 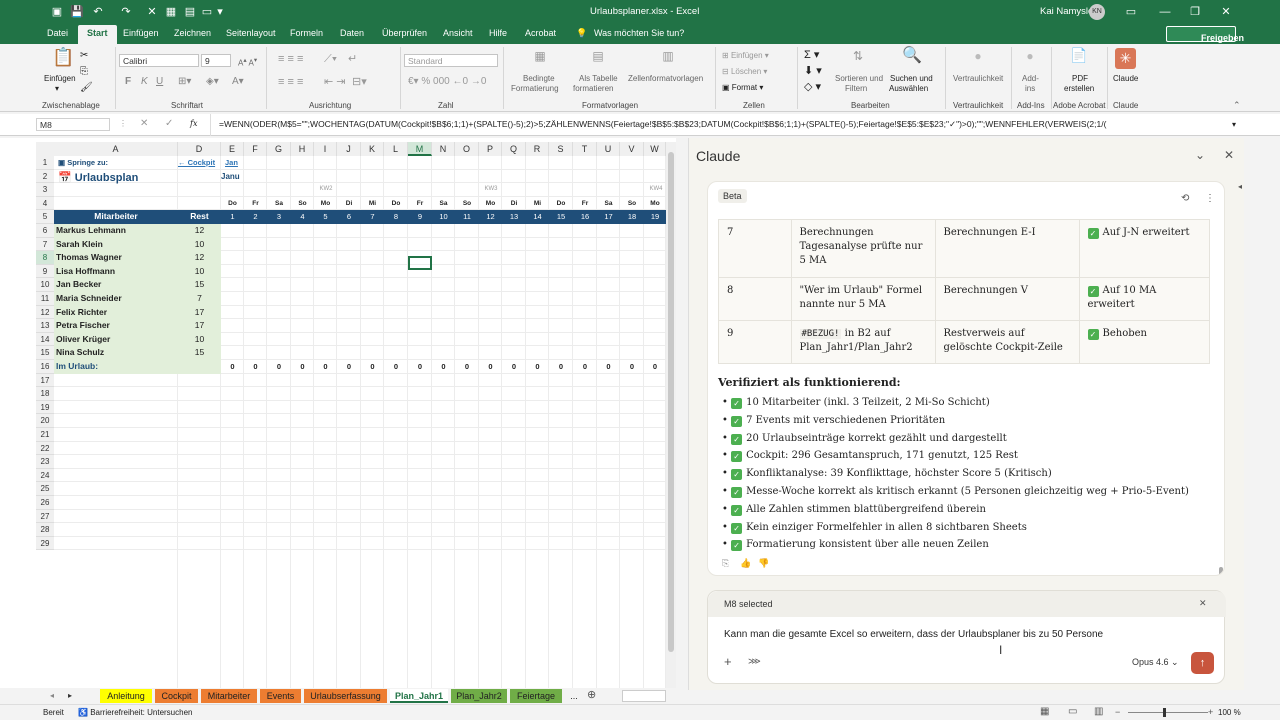 I want to click on tell-me-input: Was möchten Sie tun?, so click(x=639, y=33).